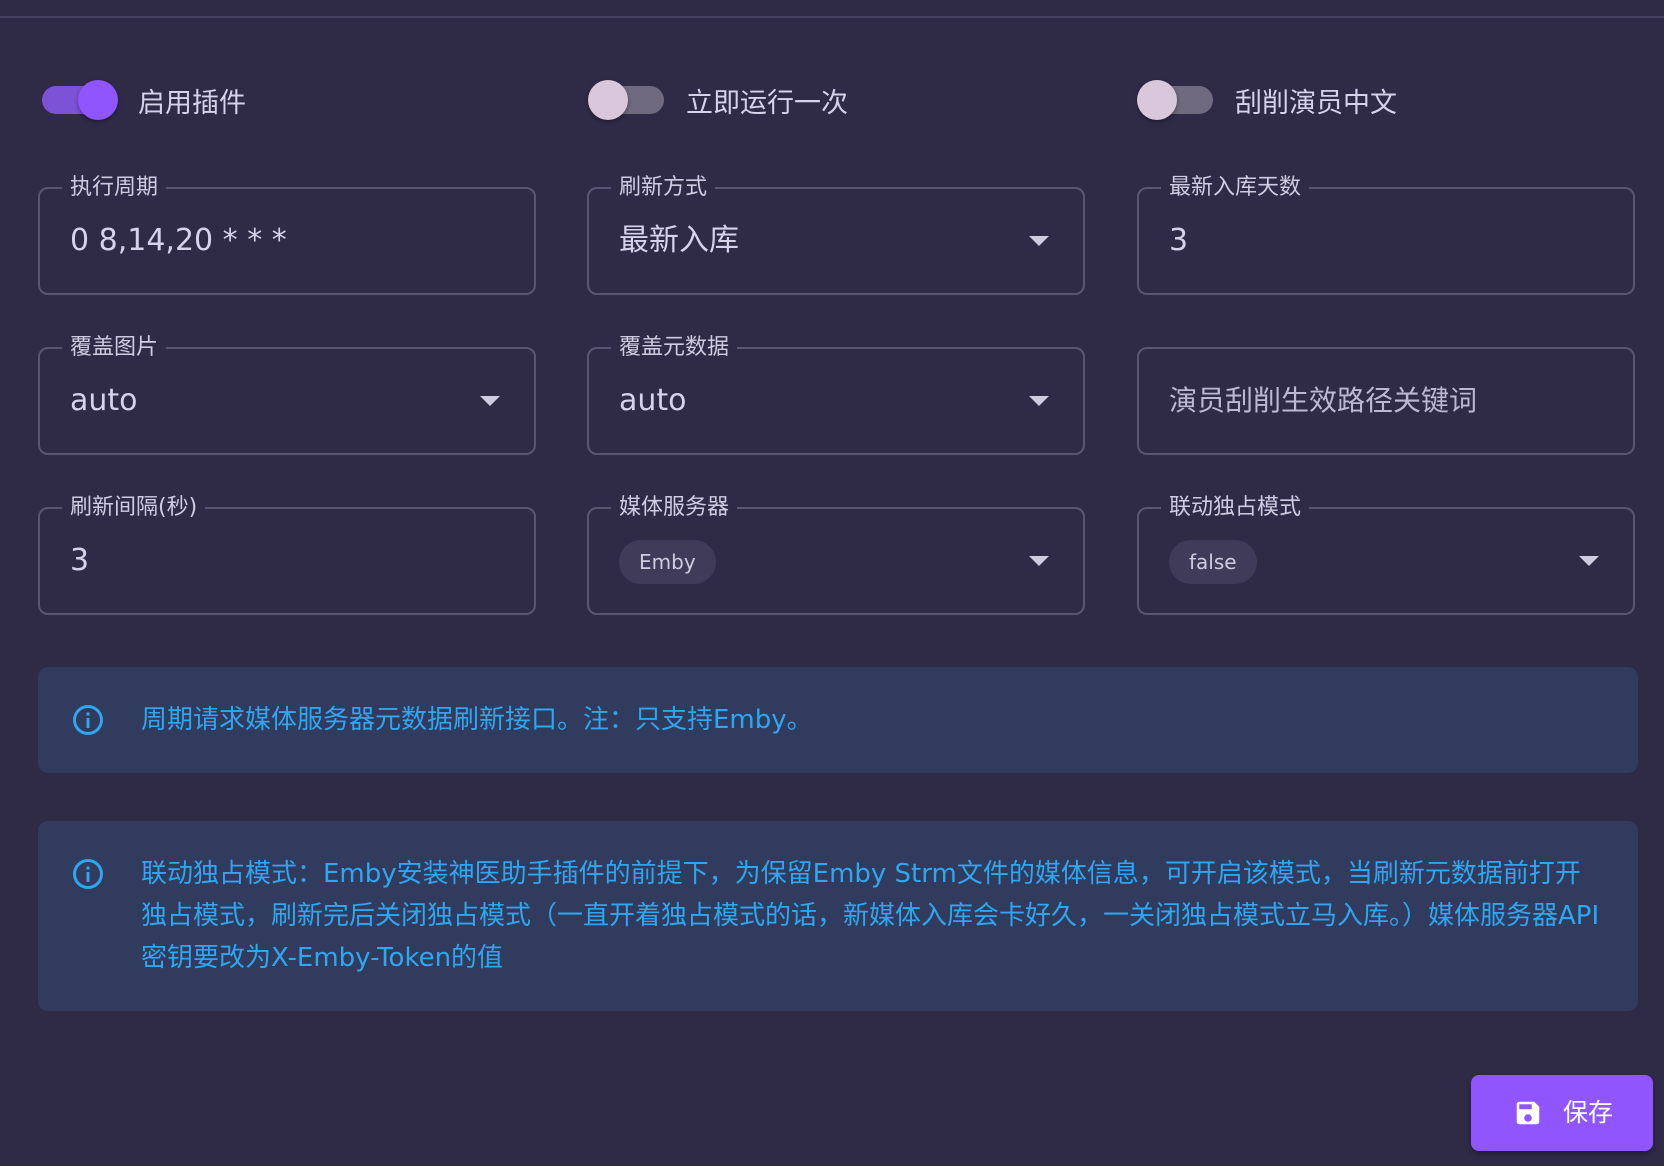  What do you see at coordinates (836, 234) in the screenshot?
I see `refresh-mode-select: 刷新方式 最新入库` at bounding box center [836, 234].